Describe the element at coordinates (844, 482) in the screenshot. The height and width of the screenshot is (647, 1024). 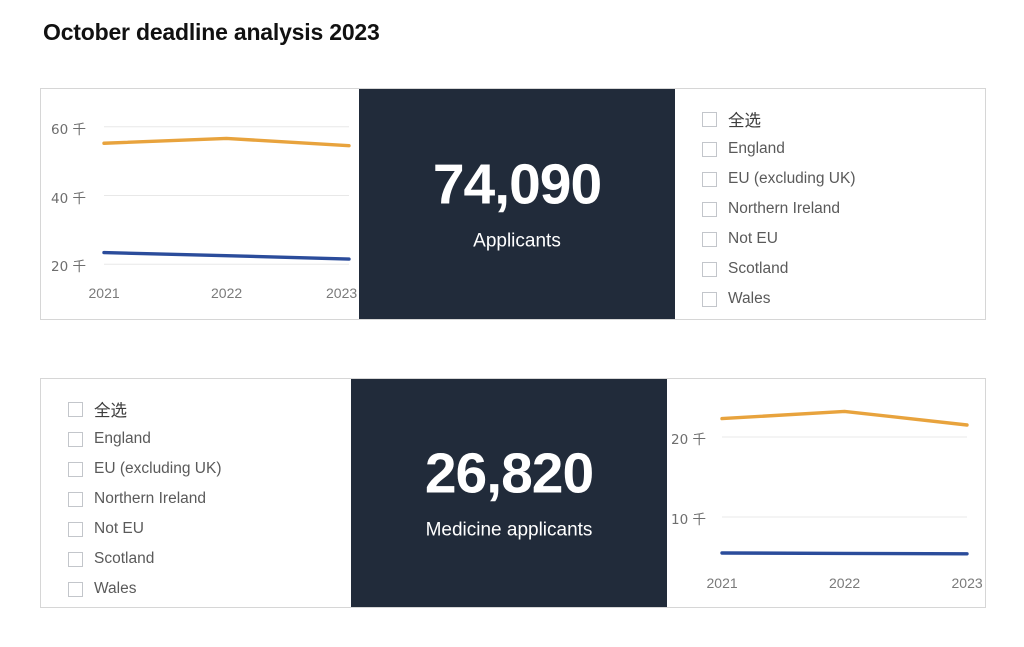
I see `chart-canvas` at that location.